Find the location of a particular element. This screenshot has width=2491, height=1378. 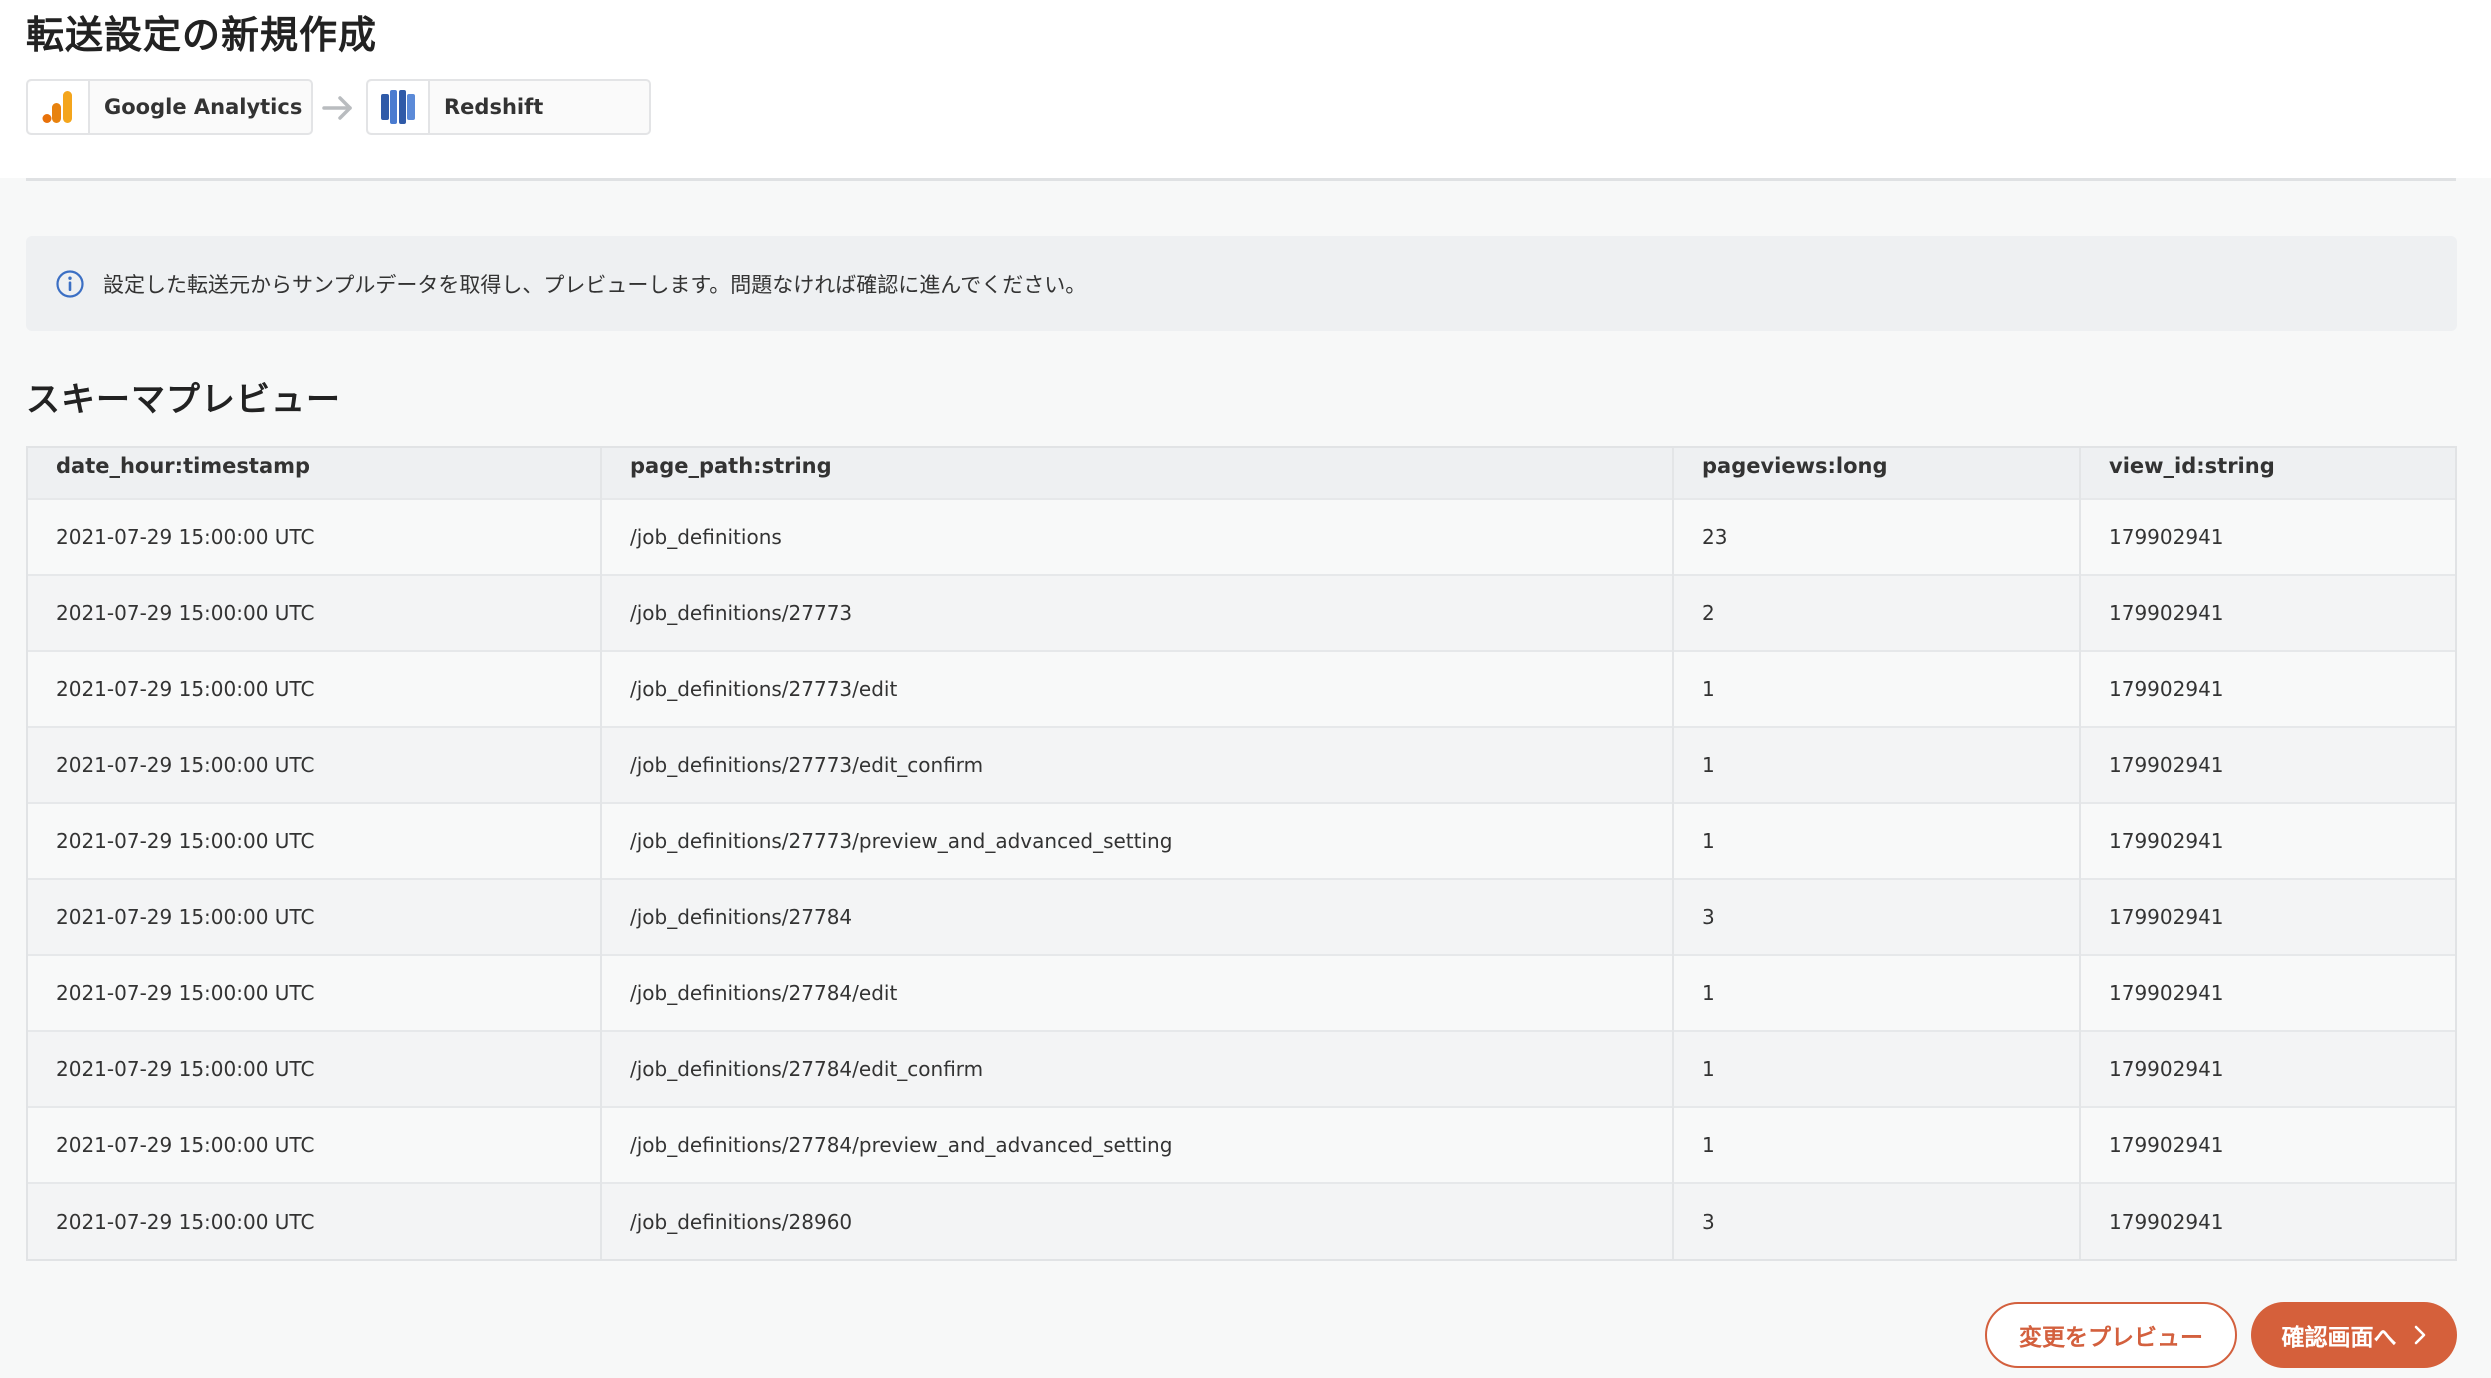

table-cell: /job_definitions/27784 is located at coordinates (1137, 917).